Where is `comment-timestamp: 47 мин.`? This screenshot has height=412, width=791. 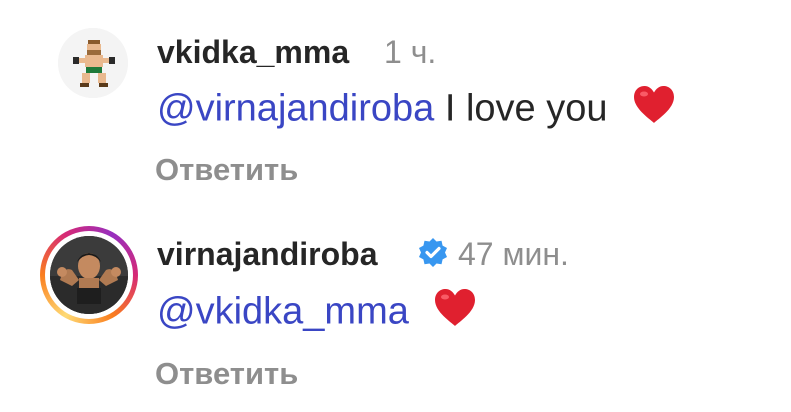 comment-timestamp: 47 мин. is located at coordinates (513, 254).